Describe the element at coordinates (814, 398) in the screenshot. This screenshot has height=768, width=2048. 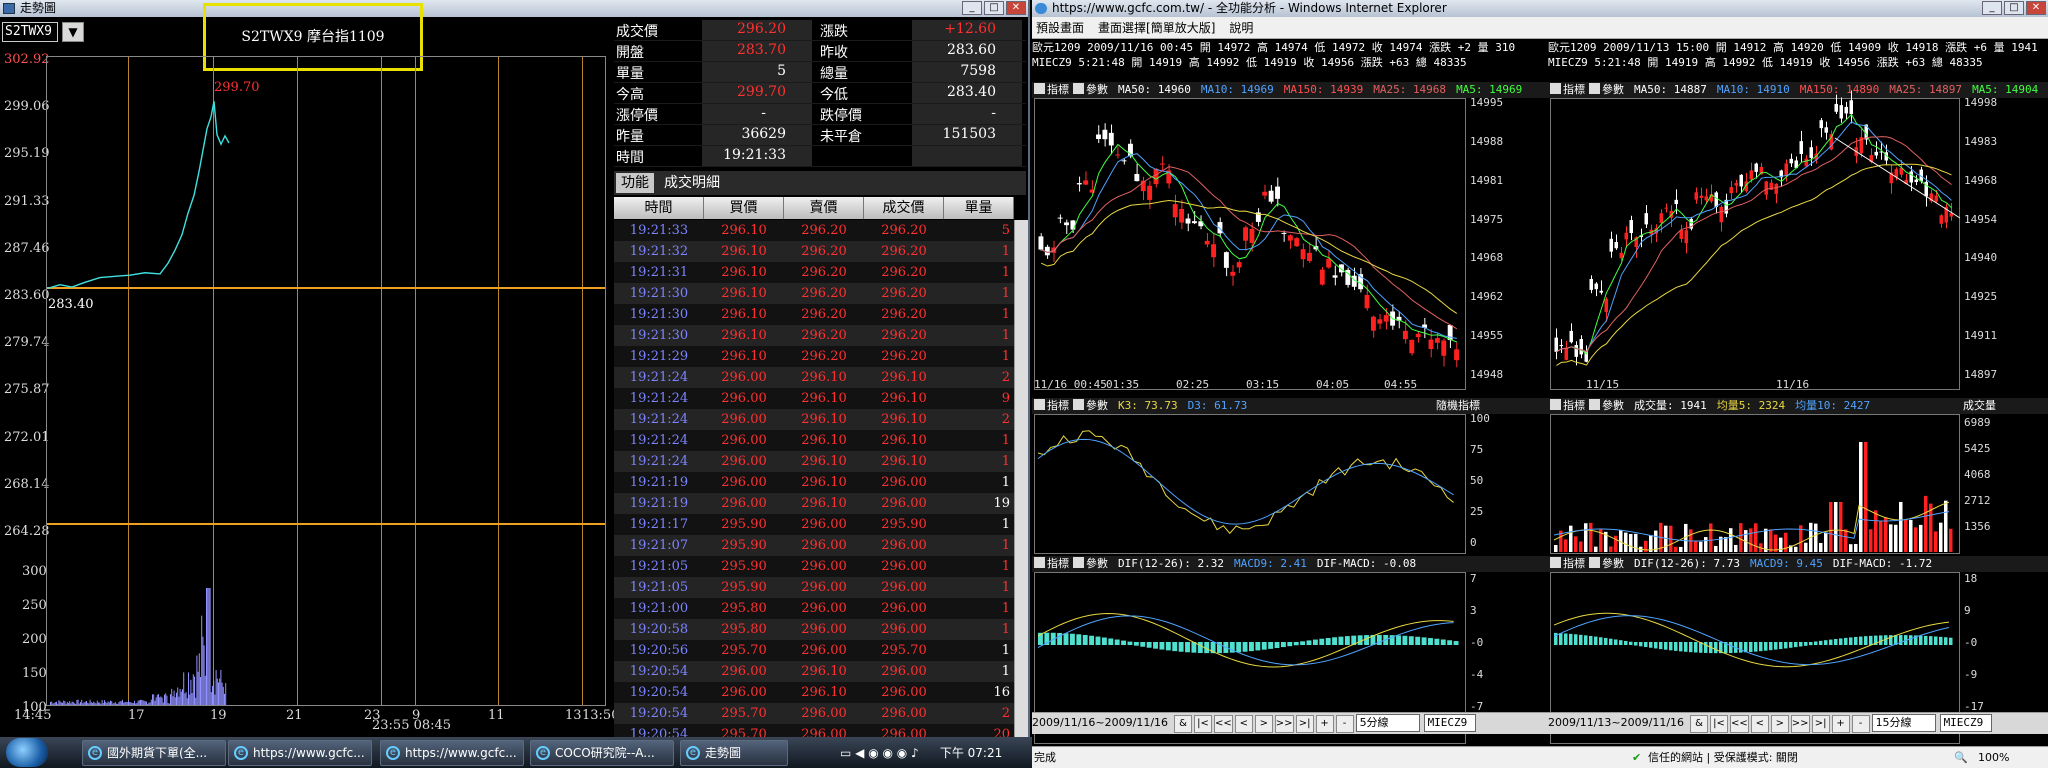
I see `table-row: 19:21:24 296.00 296.10 296.10 9` at that location.